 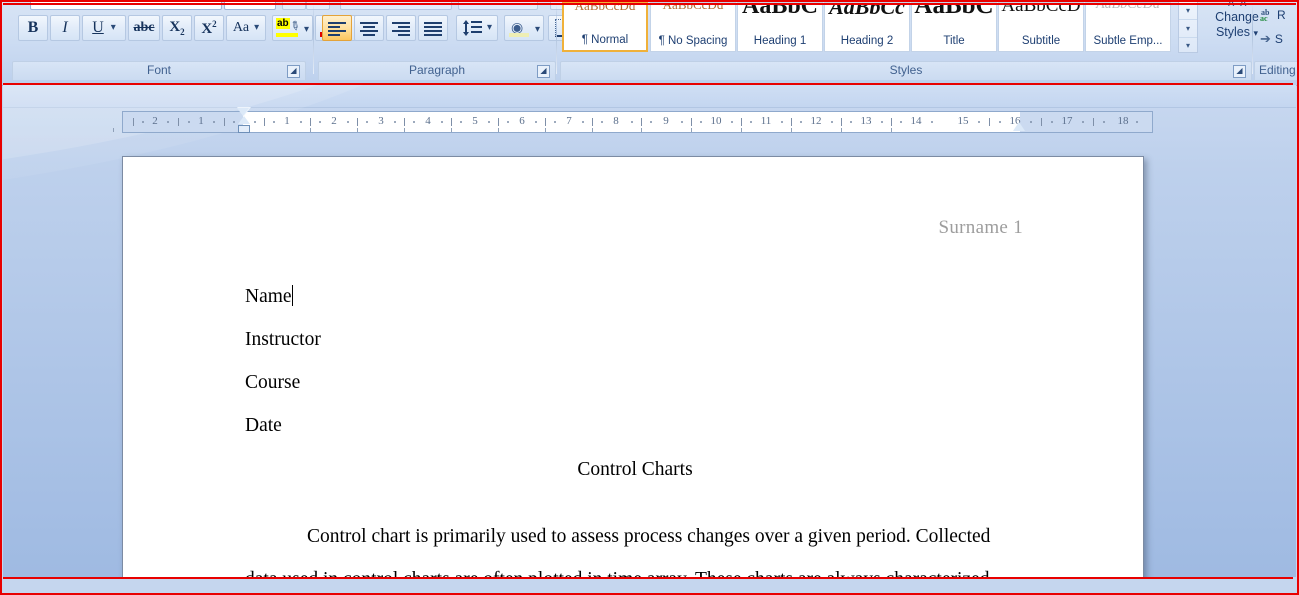 I want to click on subscript-glyph: X2, so click(x=177, y=28).